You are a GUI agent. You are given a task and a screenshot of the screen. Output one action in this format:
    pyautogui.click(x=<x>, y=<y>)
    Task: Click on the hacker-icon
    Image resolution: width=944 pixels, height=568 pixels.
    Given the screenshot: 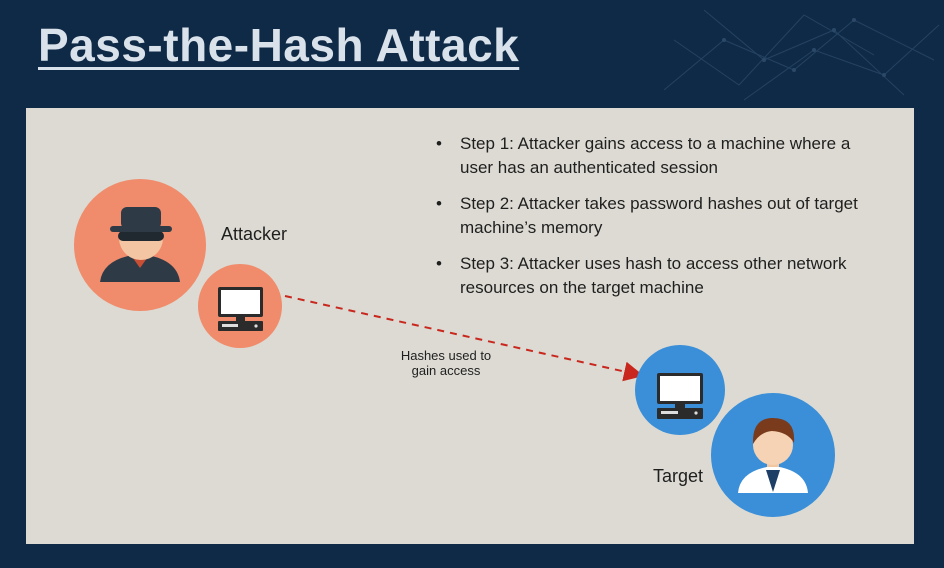 What is the action you would take?
    pyautogui.click(x=140, y=245)
    